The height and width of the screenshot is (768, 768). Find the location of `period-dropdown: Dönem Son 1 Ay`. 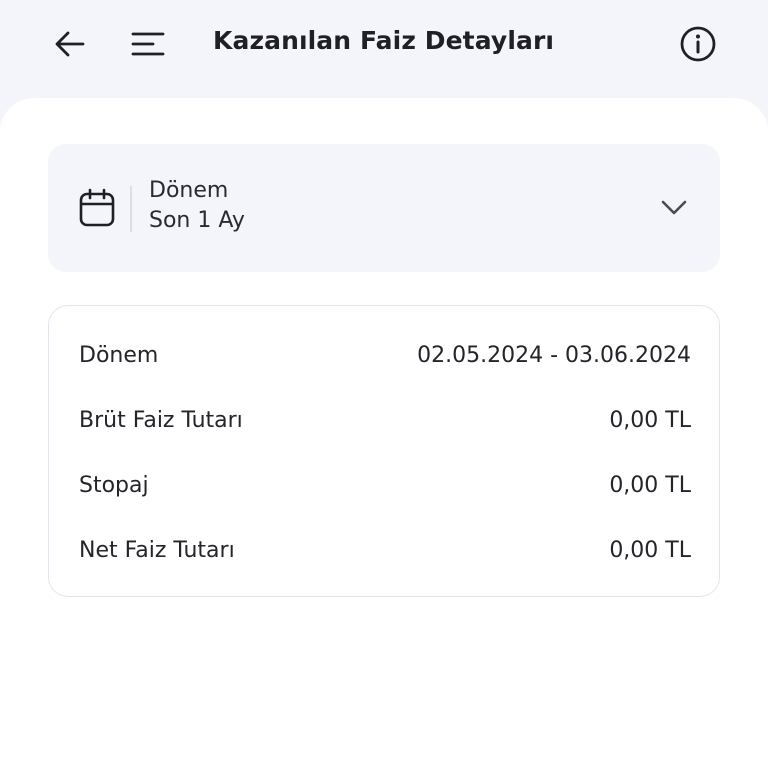

period-dropdown: Dönem Son 1 Ay is located at coordinates (384, 208).